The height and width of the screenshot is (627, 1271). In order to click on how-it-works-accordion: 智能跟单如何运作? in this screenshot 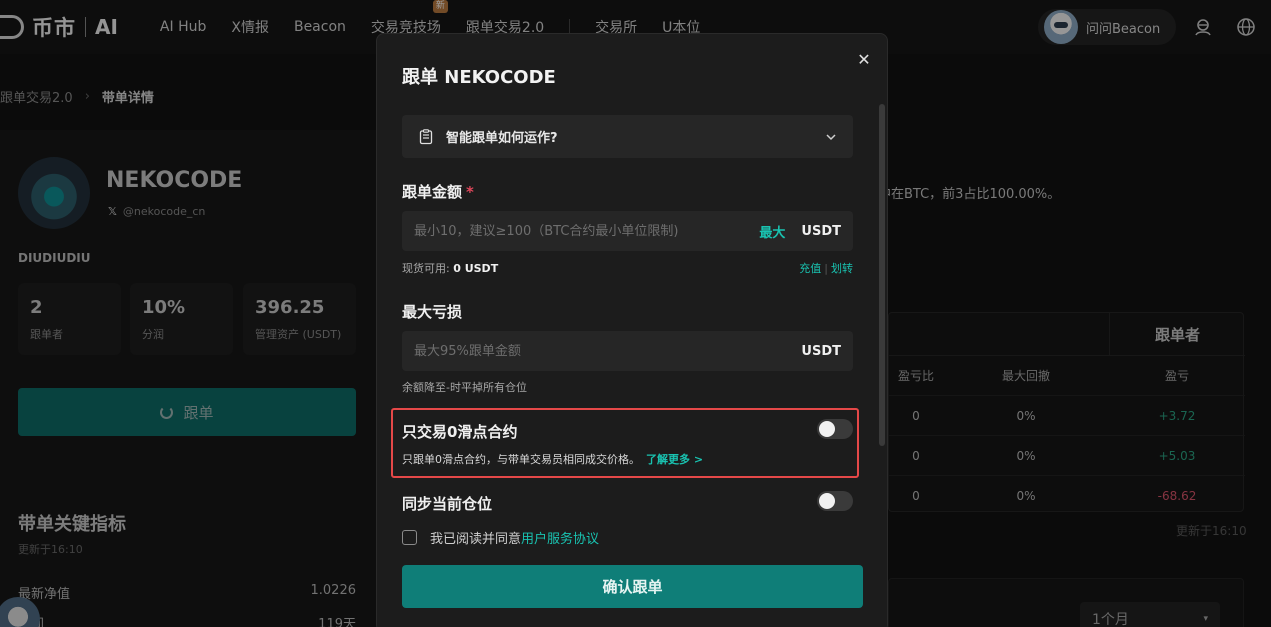, I will do `click(627, 136)`.